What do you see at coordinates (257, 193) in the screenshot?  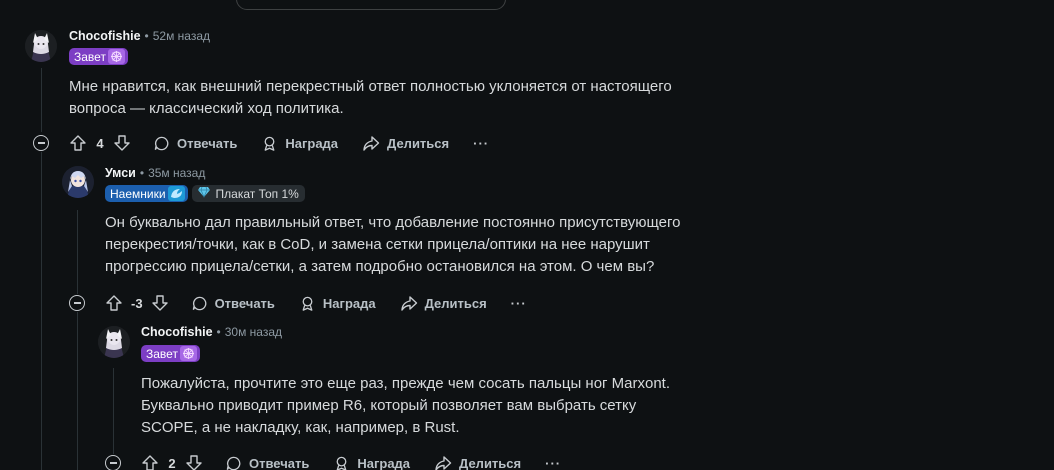 I see `flair-text: Плакат Топ 1%` at bounding box center [257, 193].